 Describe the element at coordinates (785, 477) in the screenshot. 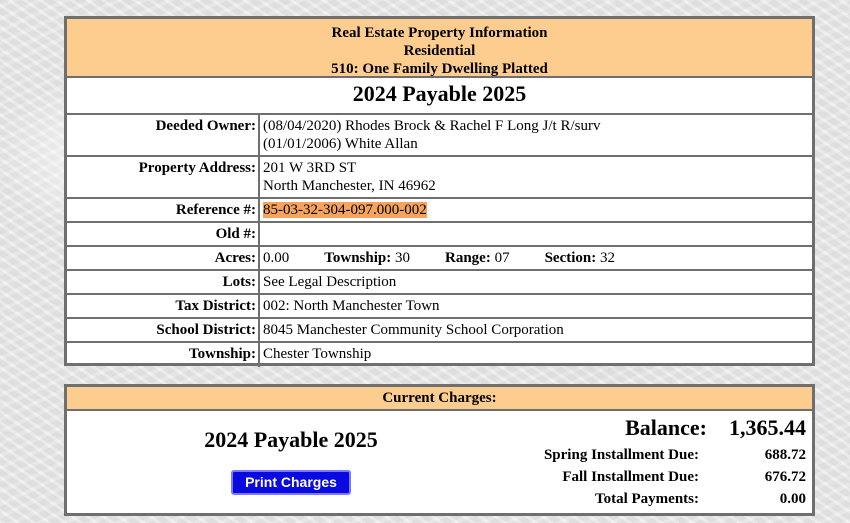

I see `fall-installment-amount: 676.72` at that location.